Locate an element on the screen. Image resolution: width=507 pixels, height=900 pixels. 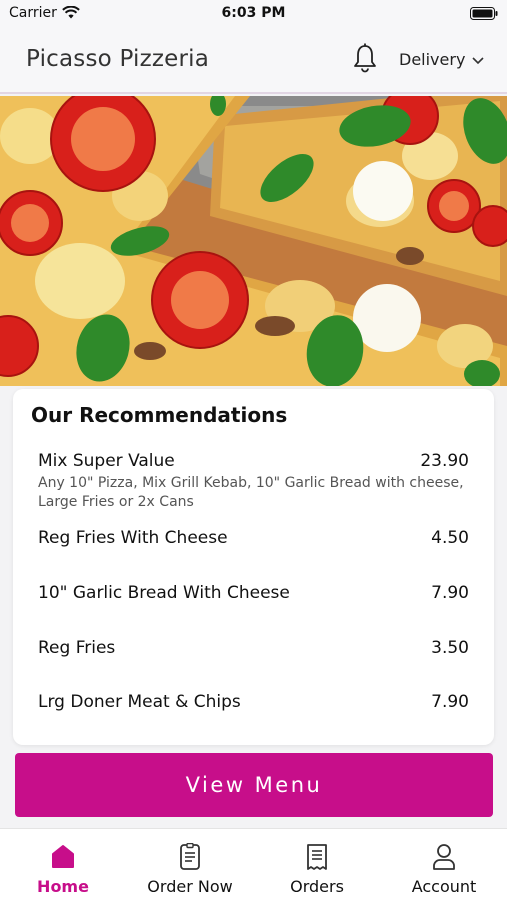
menu-item: Reg Fries With Cheese 4.50 is located at coordinates (253, 540).